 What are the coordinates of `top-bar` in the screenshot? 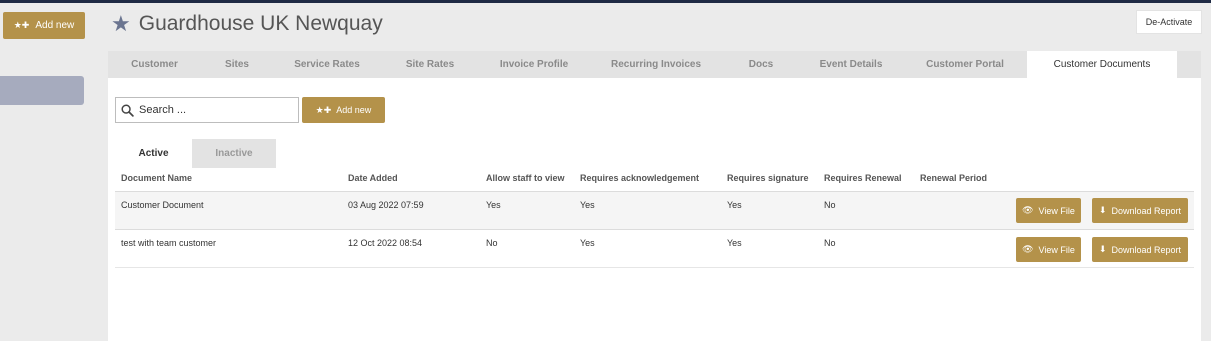 It's located at (605, 1).